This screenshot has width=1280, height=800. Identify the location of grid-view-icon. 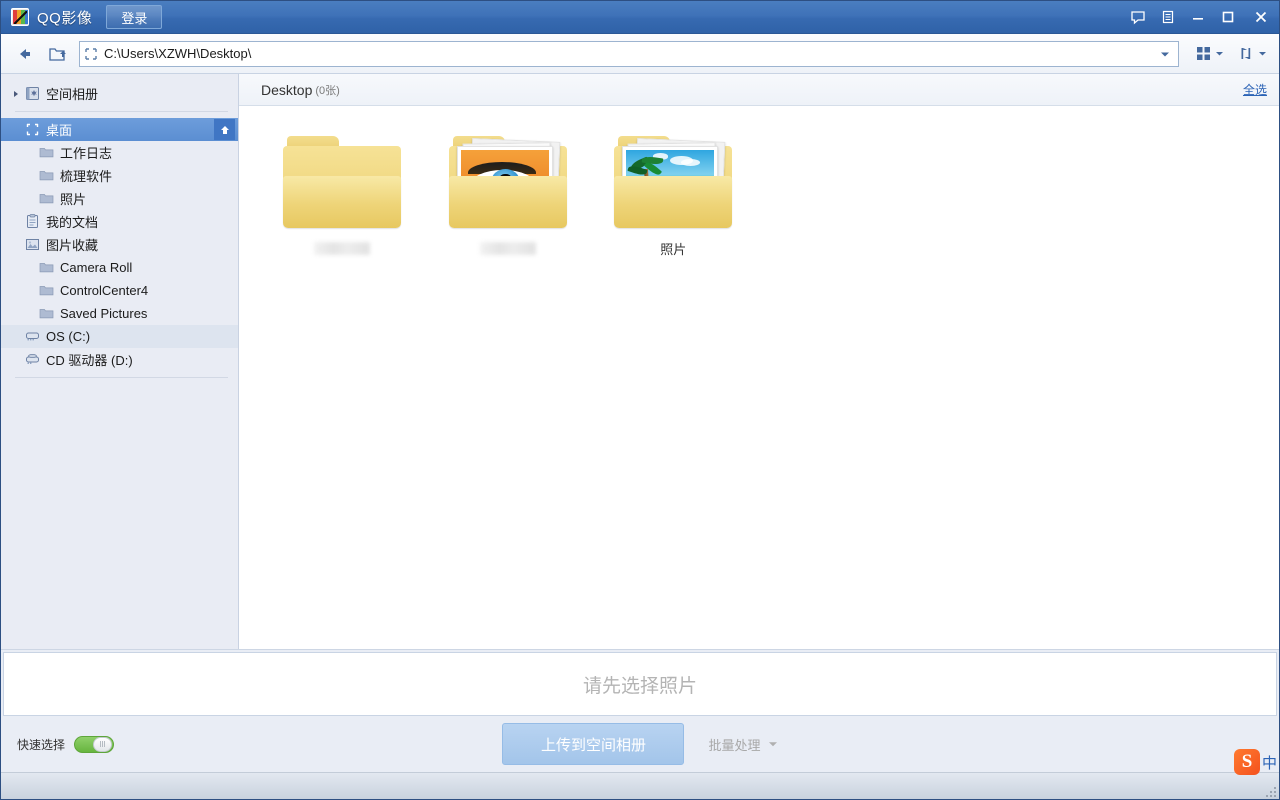
(1209, 54).